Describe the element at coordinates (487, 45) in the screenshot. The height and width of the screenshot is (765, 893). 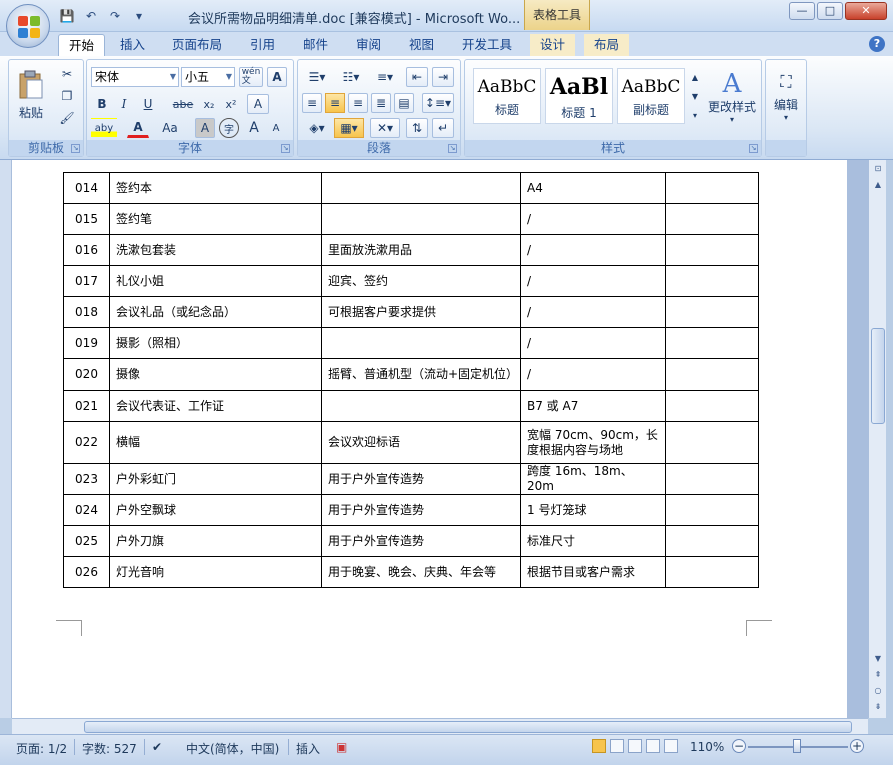
I see `tab-developer: 开发工具` at that location.